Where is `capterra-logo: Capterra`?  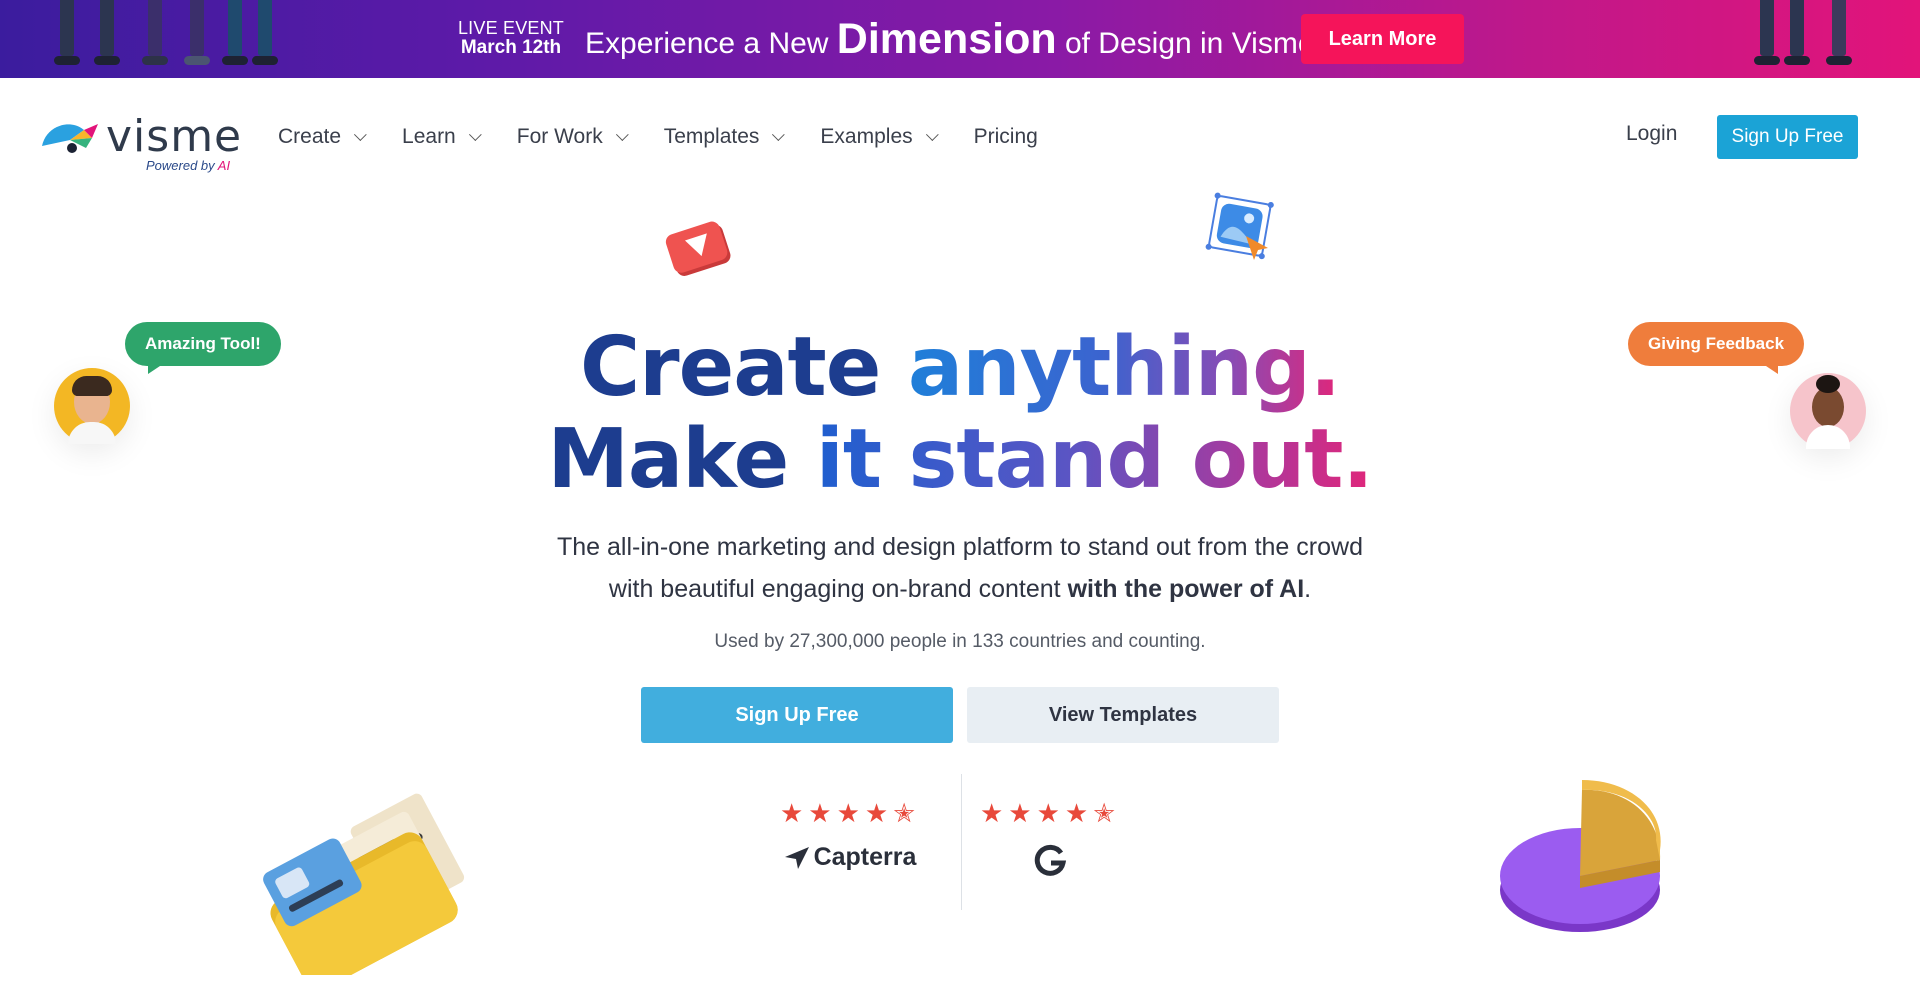
capterra-logo: Capterra is located at coordinates (850, 857).